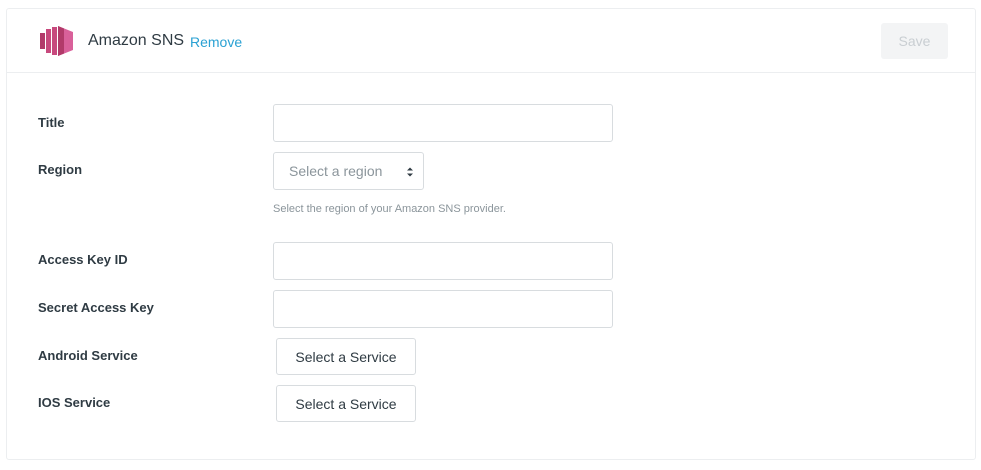 The image size is (981, 470). I want to click on remove-link: Remove, so click(216, 42).